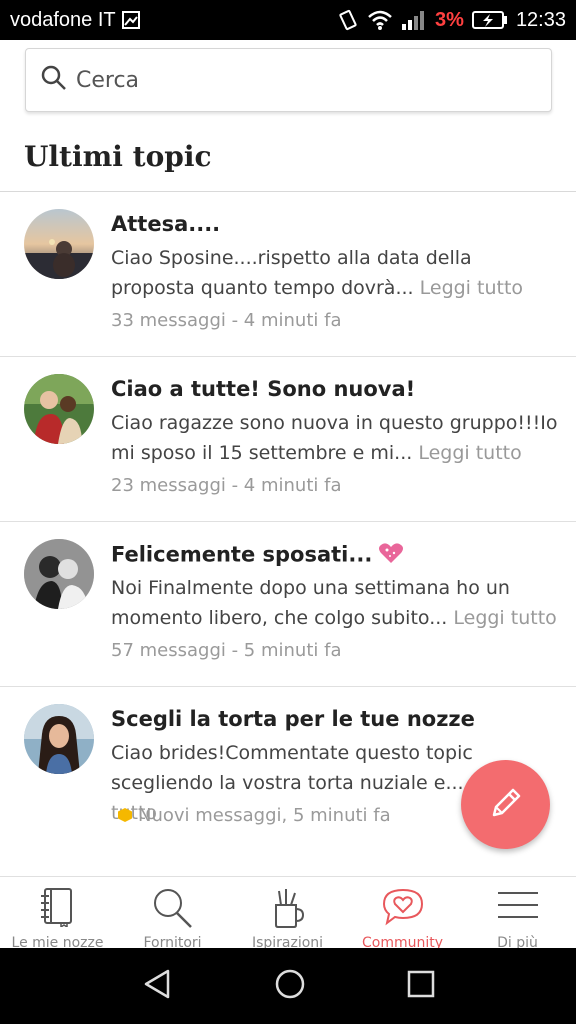 The height and width of the screenshot is (1024, 576). What do you see at coordinates (489, 20) in the screenshot?
I see `battery-charging-icon` at bounding box center [489, 20].